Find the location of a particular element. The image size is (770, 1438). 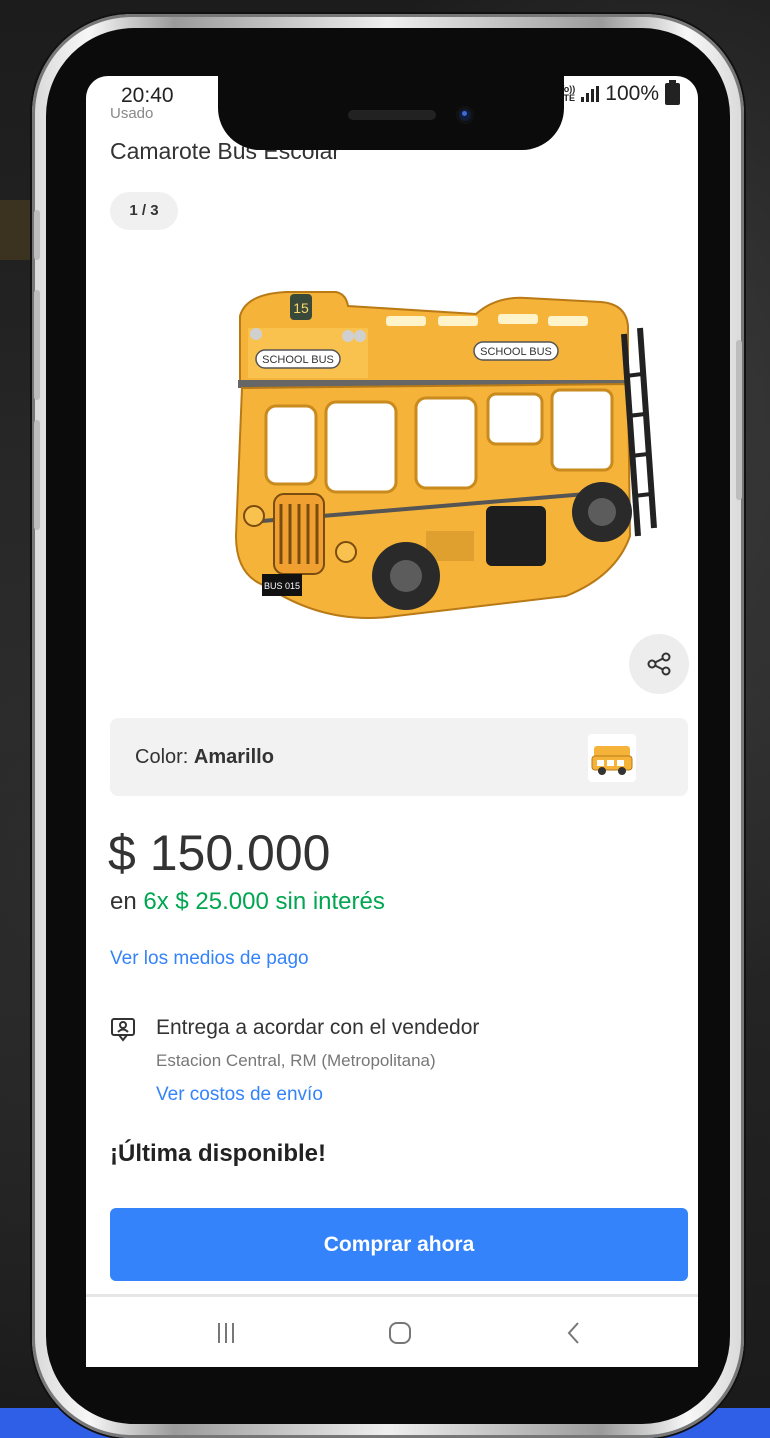

delivery-title: Entrega a acordar con el vendedor is located at coordinates (318, 1027).